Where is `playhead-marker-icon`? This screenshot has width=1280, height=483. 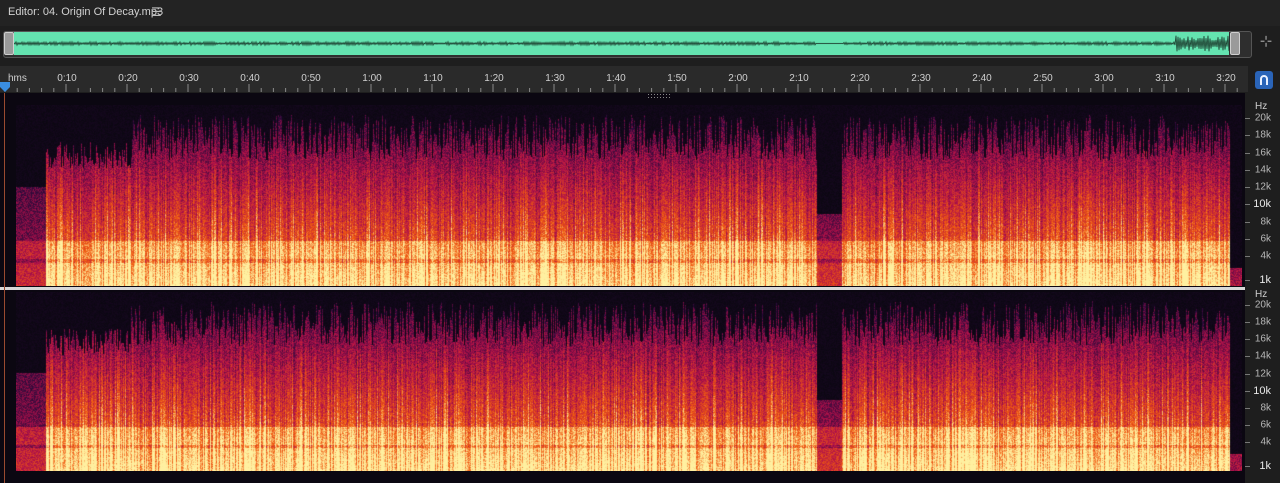 playhead-marker-icon is located at coordinates (5, 87).